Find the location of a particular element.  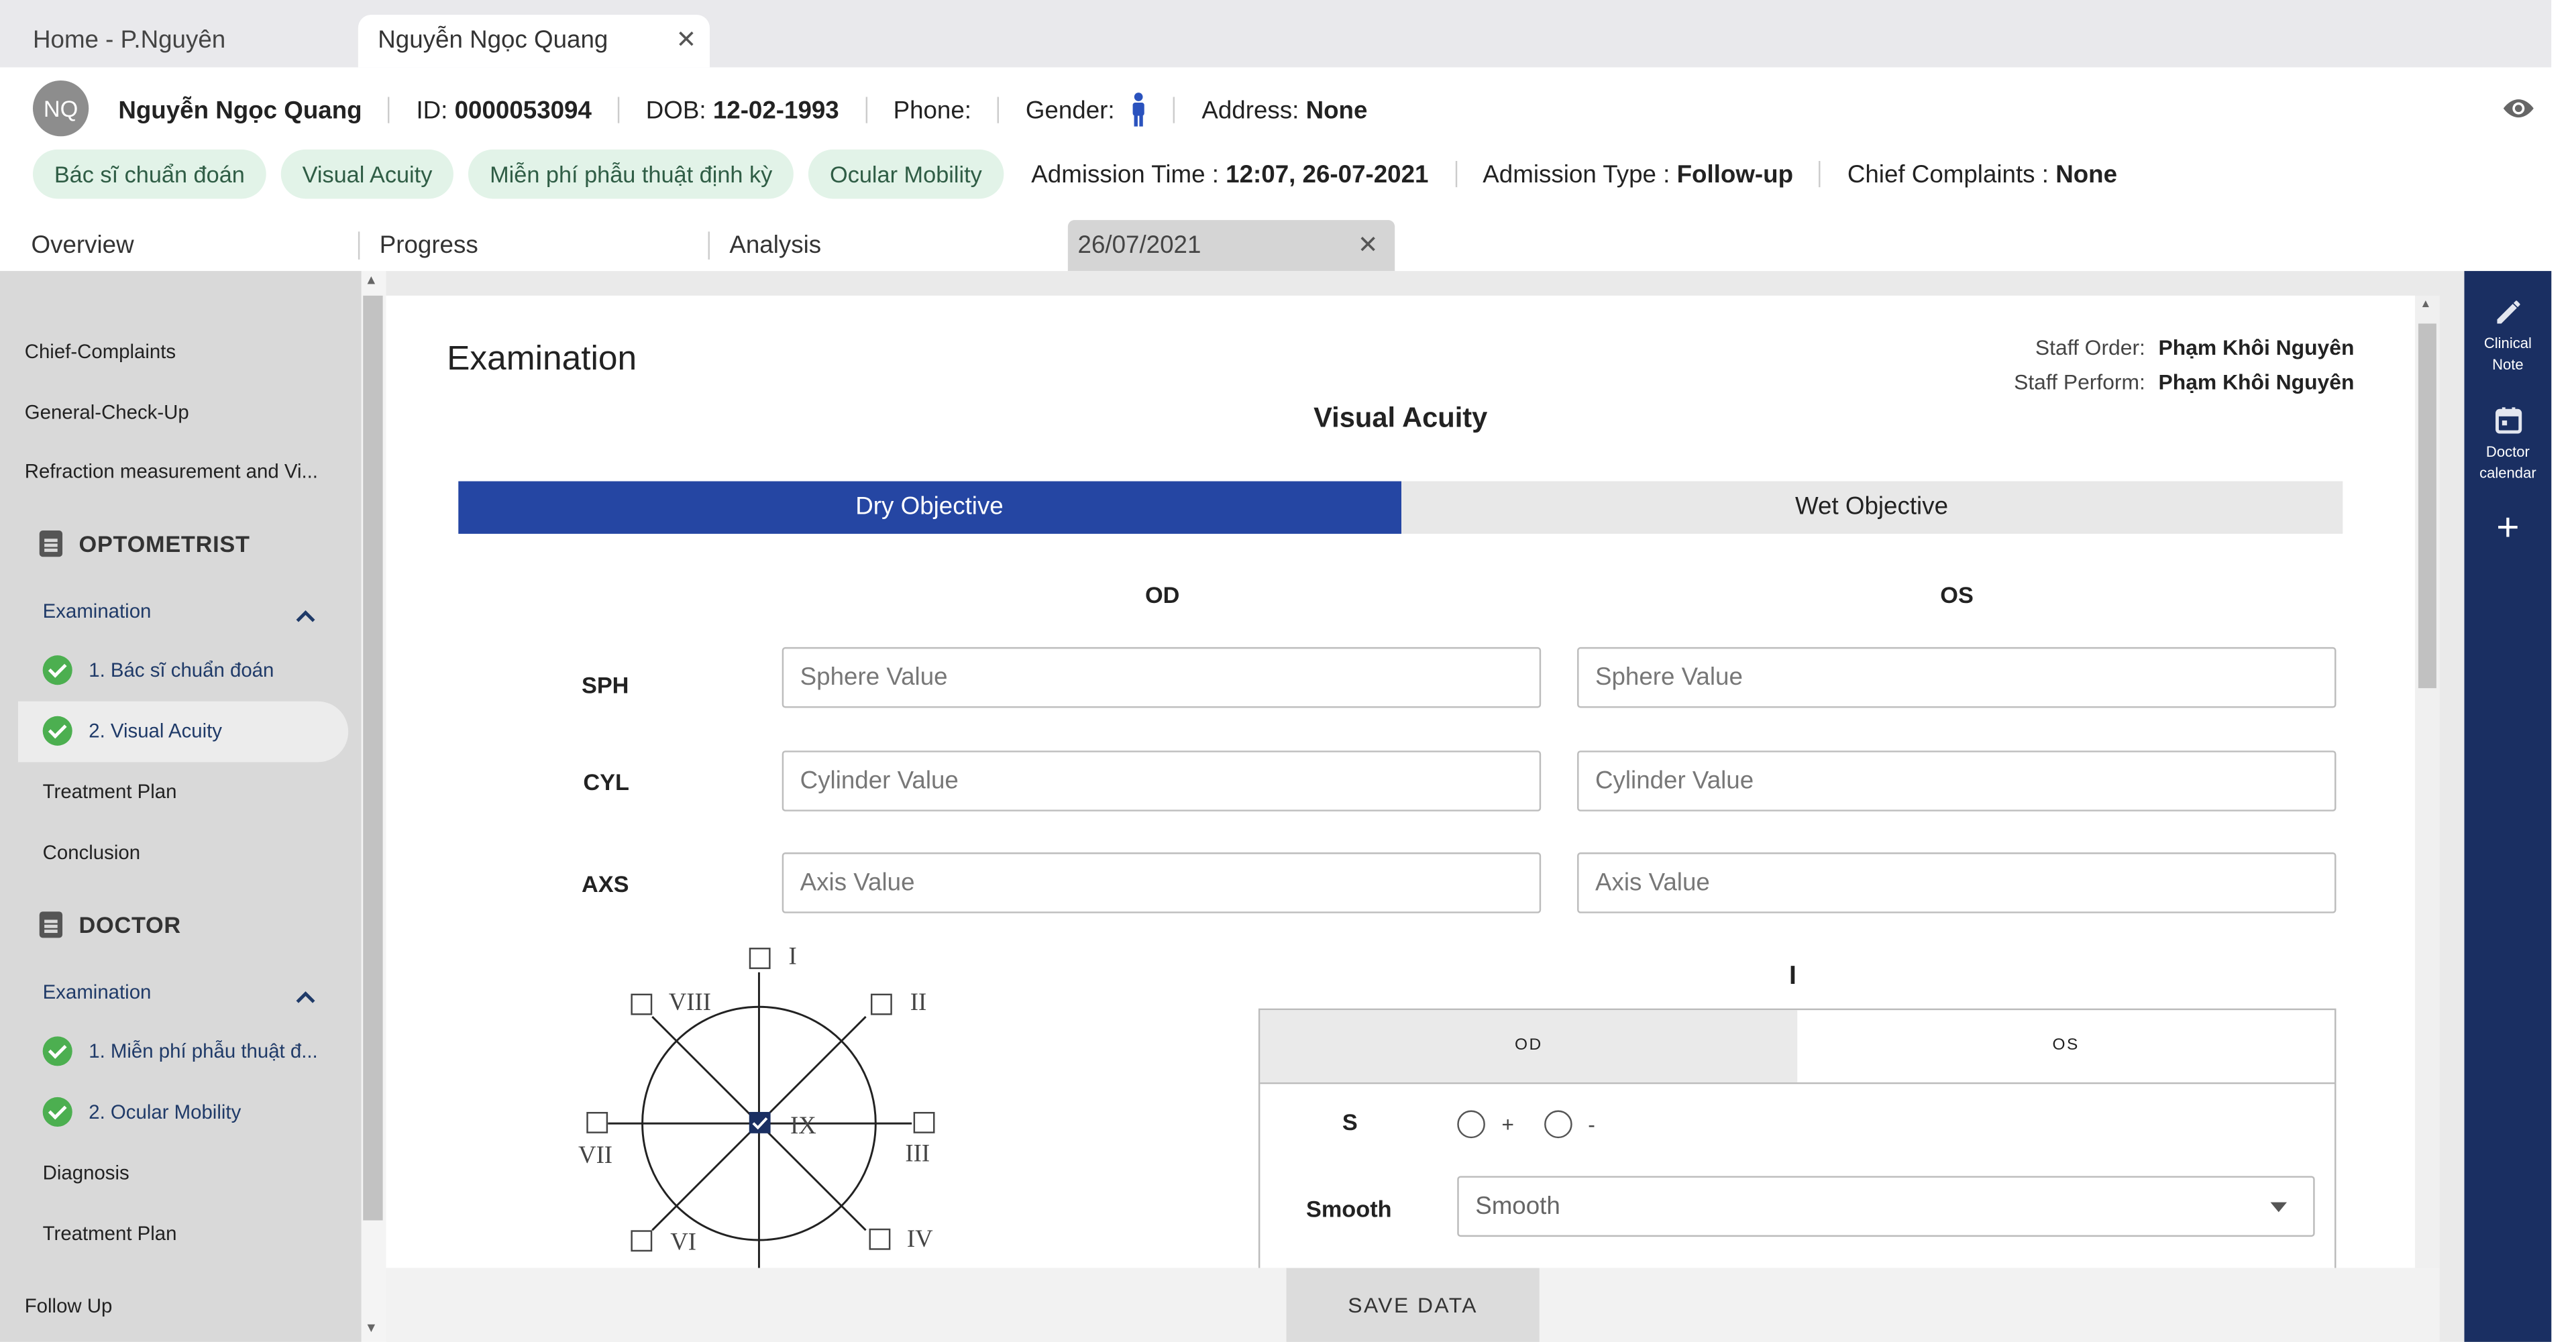

sidebar-check-item: 1. Bác sĩ chuẩn đoán is located at coordinates (158, 670).